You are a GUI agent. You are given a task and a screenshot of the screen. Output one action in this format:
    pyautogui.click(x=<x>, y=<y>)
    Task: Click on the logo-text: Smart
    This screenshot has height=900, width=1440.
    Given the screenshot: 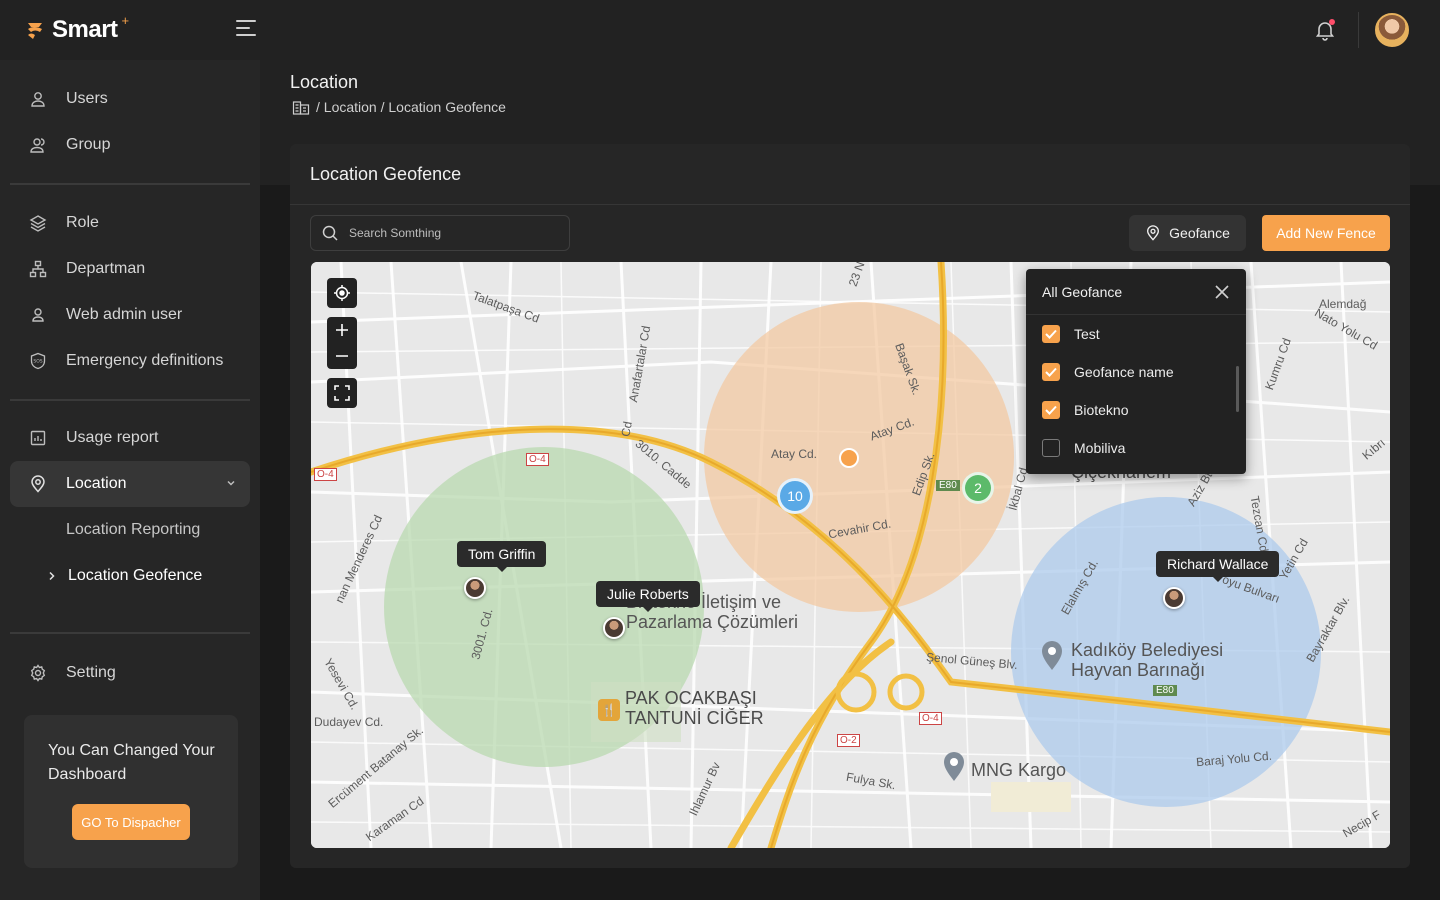 What is the action you would take?
    pyautogui.click(x=85, y=29)
    